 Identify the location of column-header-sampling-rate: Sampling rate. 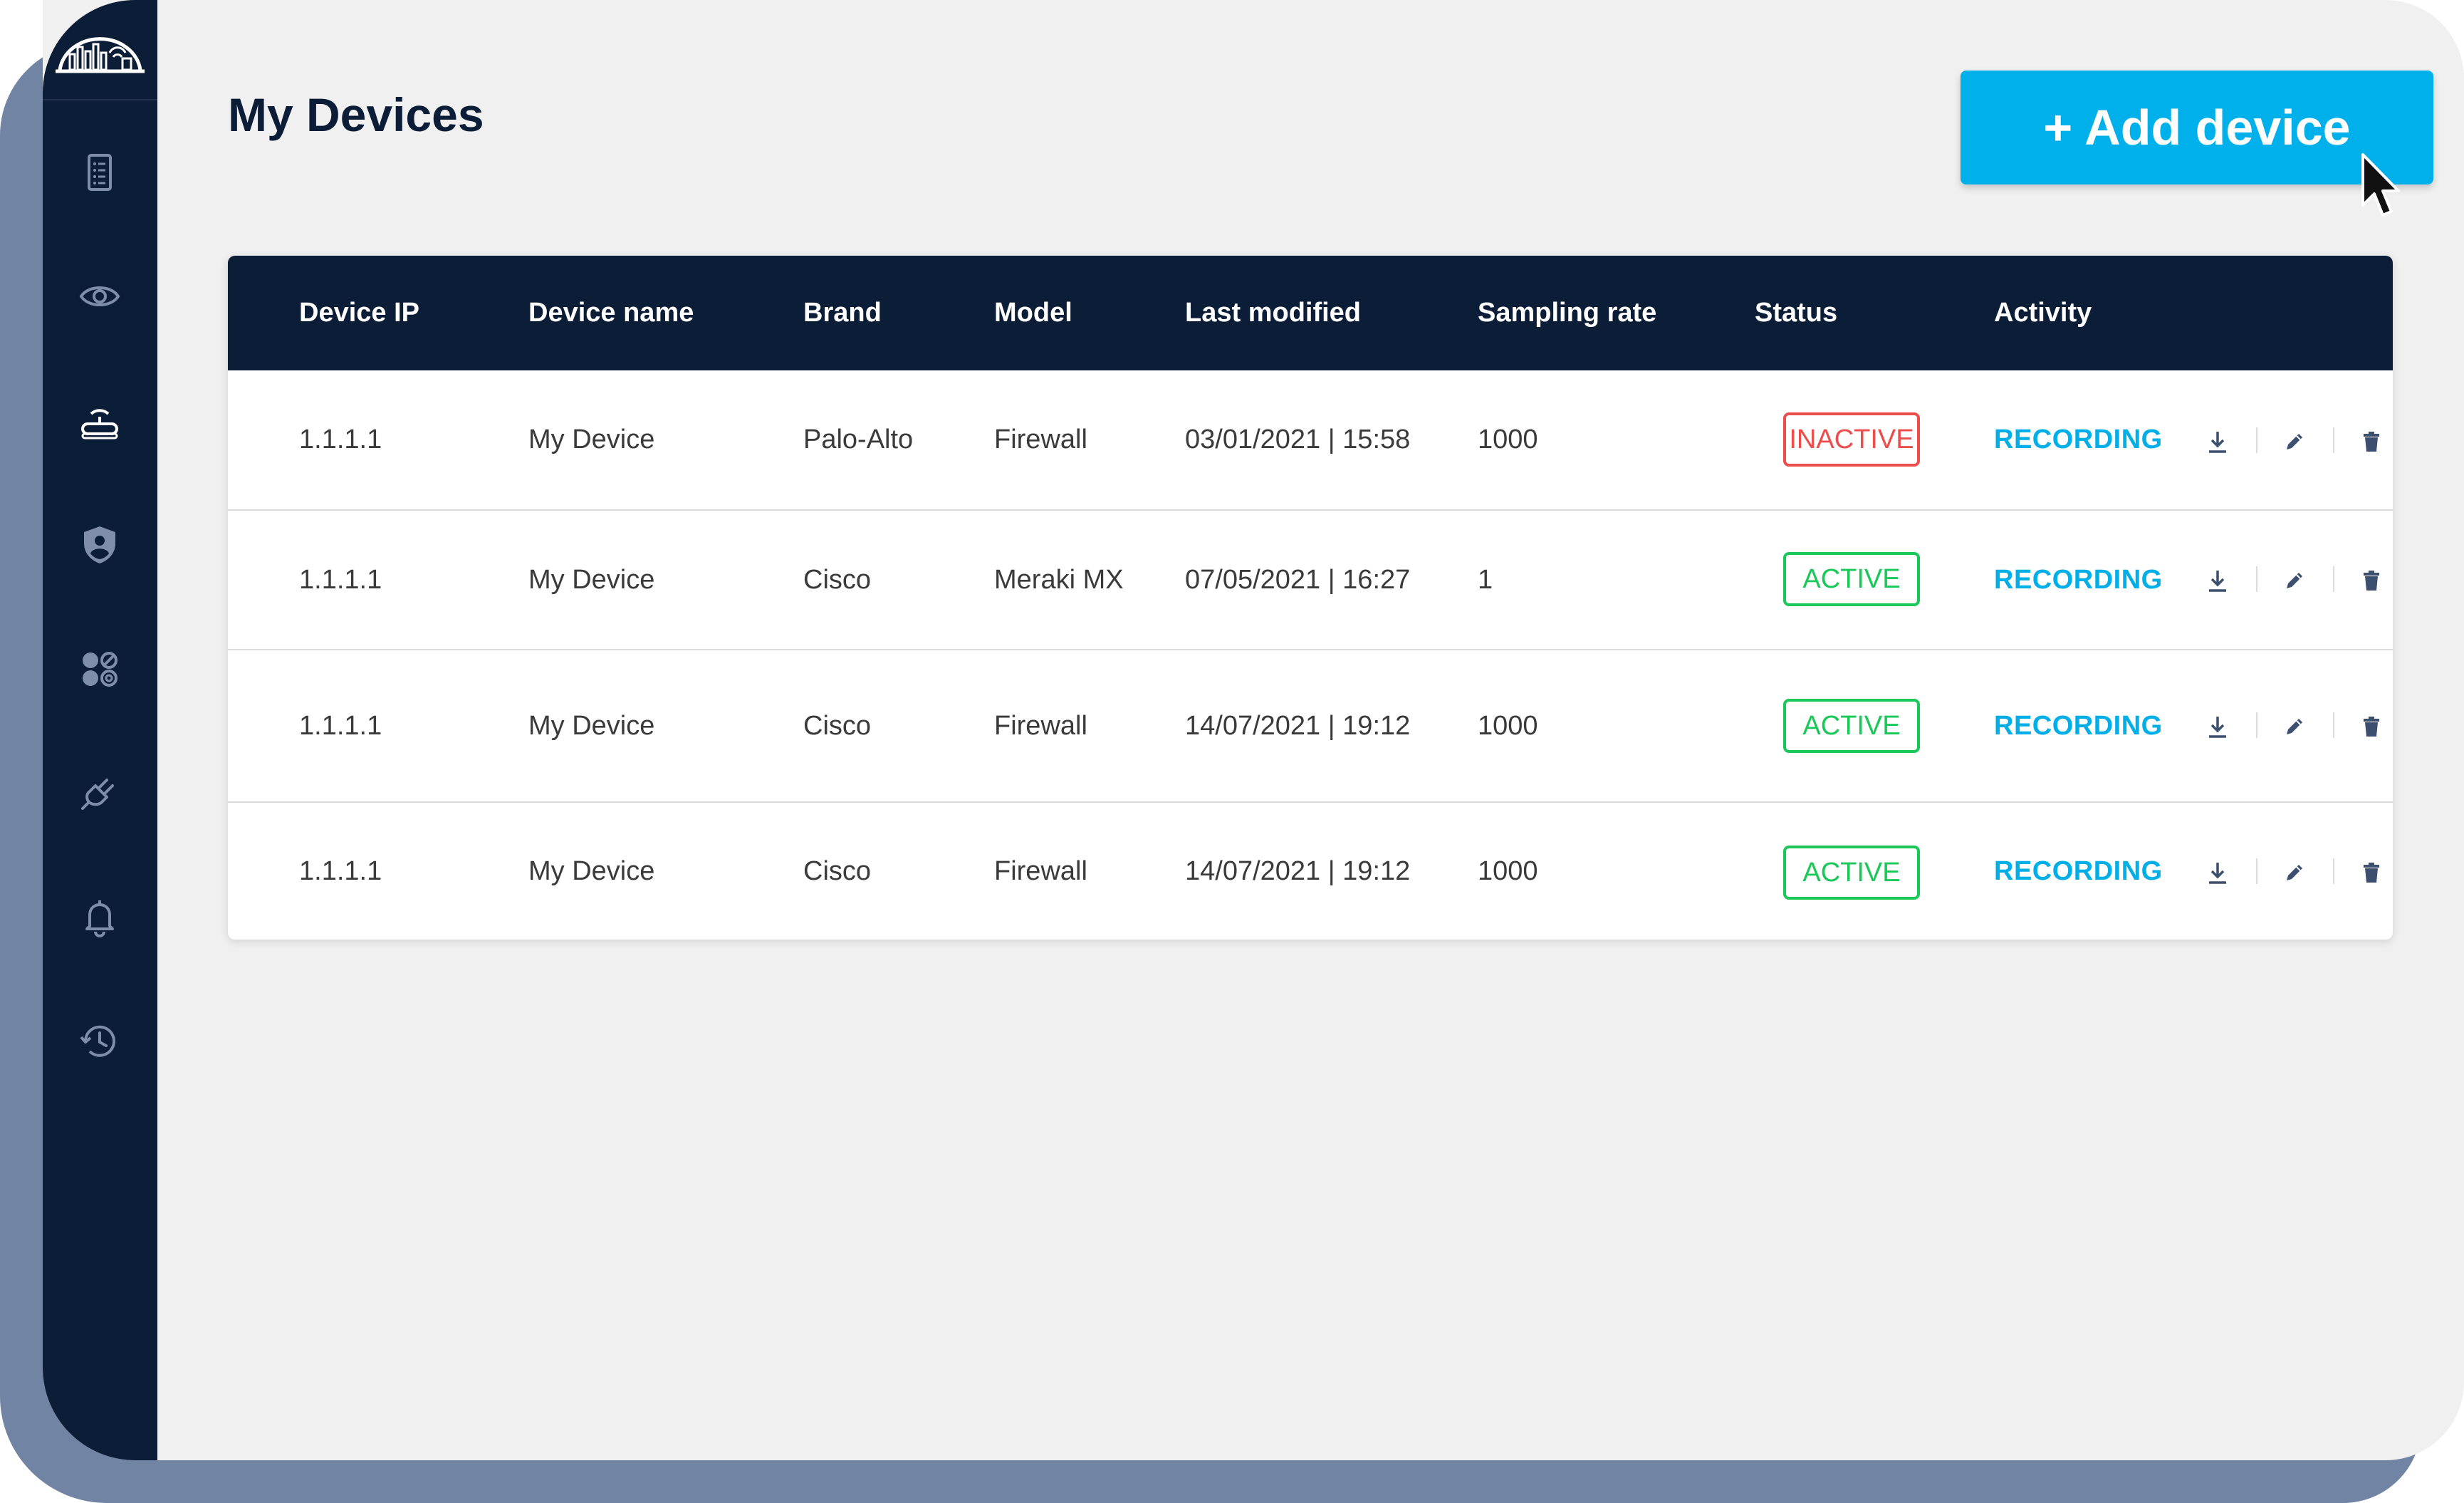
(1567, 313).